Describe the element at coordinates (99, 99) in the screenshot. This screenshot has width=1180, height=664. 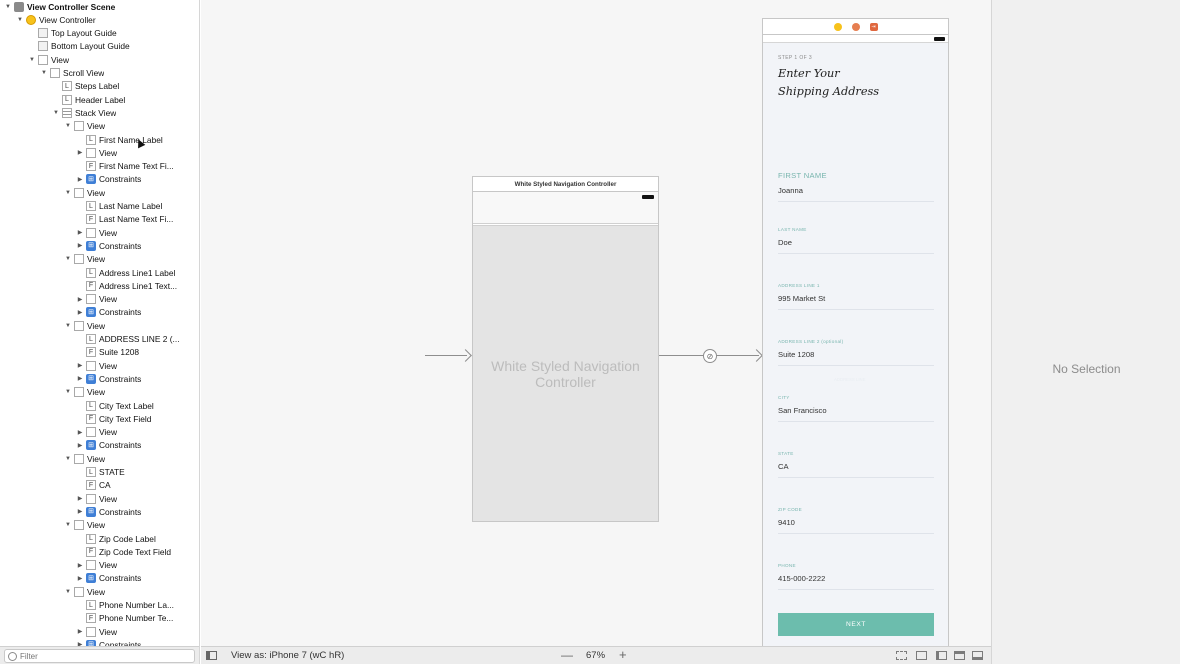
I see `outline-item: L Header Label` at that location.